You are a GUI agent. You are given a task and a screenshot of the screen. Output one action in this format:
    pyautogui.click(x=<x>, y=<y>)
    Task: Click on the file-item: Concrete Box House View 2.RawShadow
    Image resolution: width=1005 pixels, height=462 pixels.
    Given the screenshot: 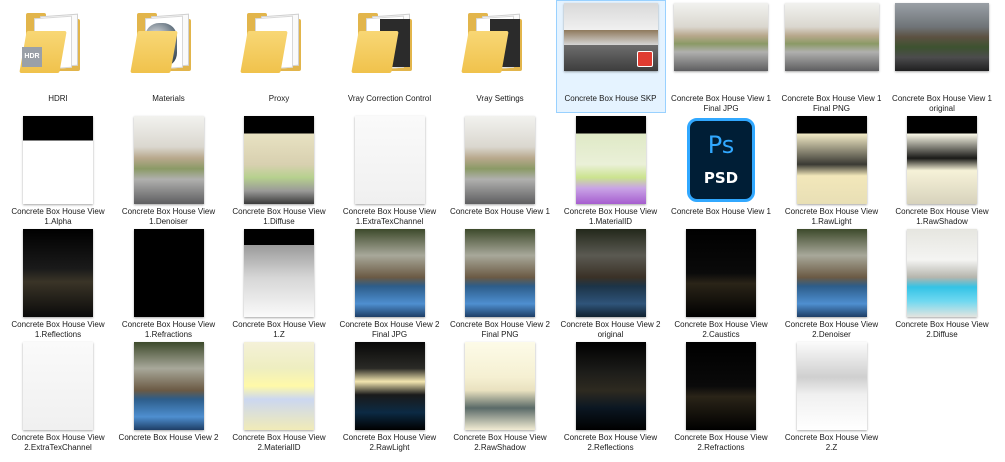 What is the action you would take?
    pyautogui.click(x=500, y=395)
    